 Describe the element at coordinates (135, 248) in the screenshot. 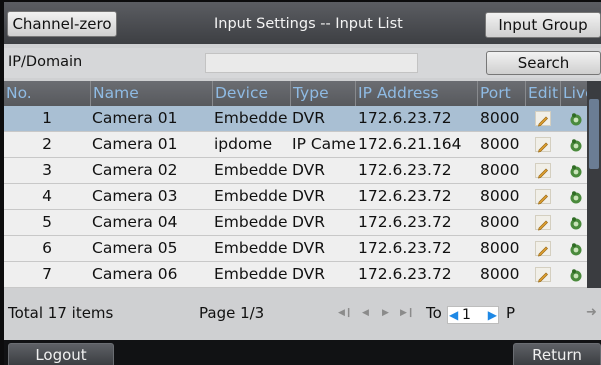

I see `cell-name: Camera 05` at that location.